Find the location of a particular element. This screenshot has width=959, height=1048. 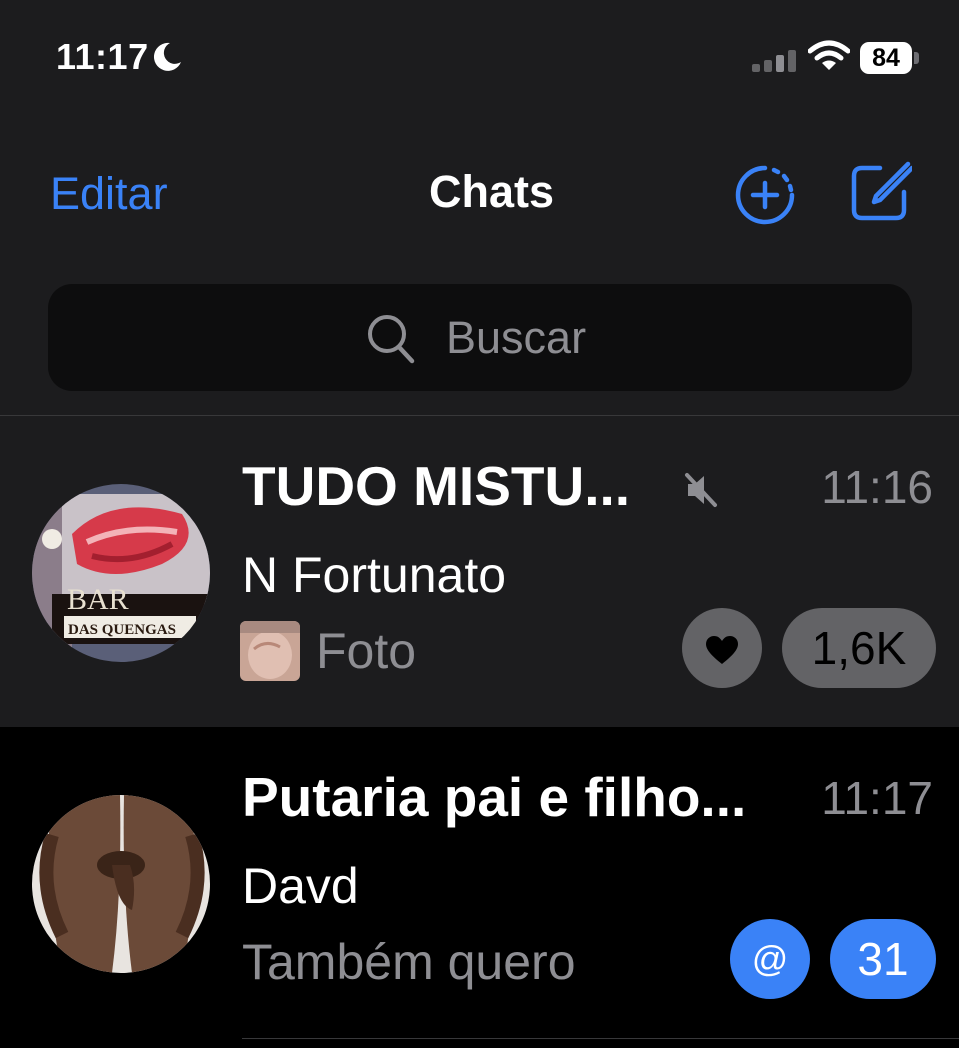

avatar-text-sign: DAS QUENGAS is located at coordinates (122, 630).